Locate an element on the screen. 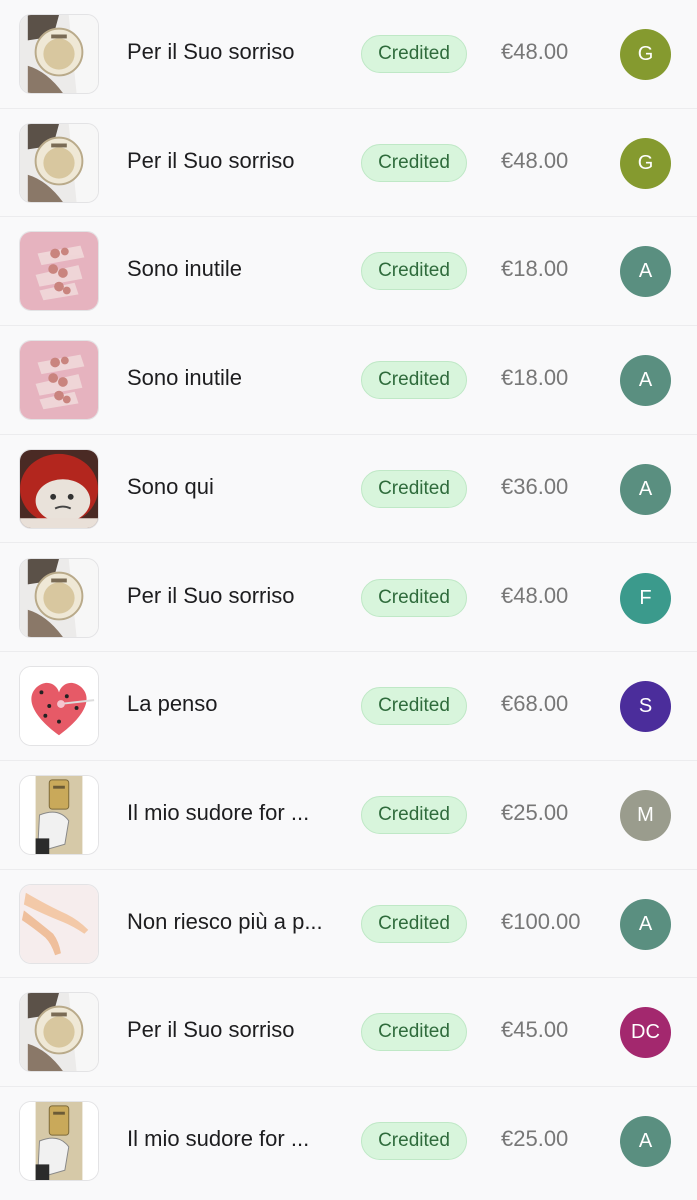 This screenshot has width=697, height=1200. transaction-row: Sono qui Credited €36.00 A is located at coordinates (348, 489).